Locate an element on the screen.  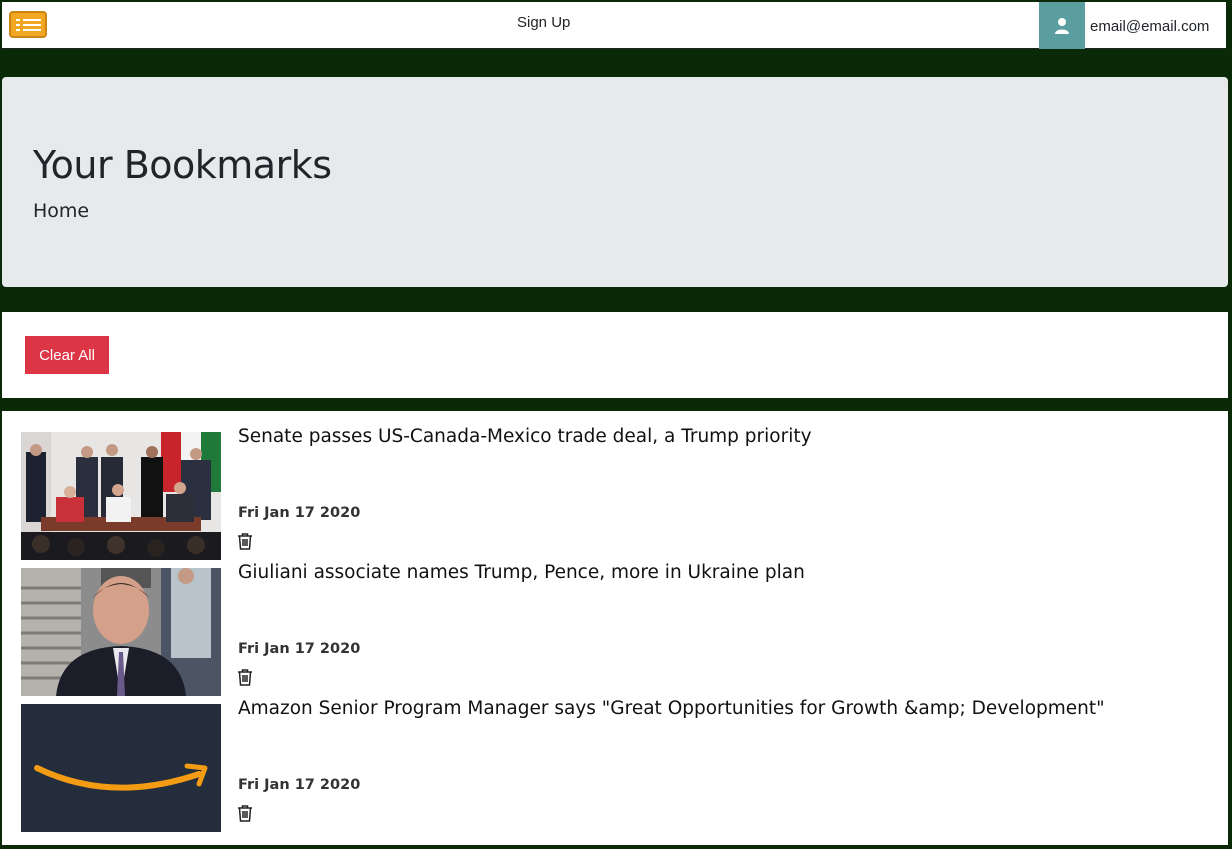
amazon-logo-thumbnail is located at coordinates (121, 768).